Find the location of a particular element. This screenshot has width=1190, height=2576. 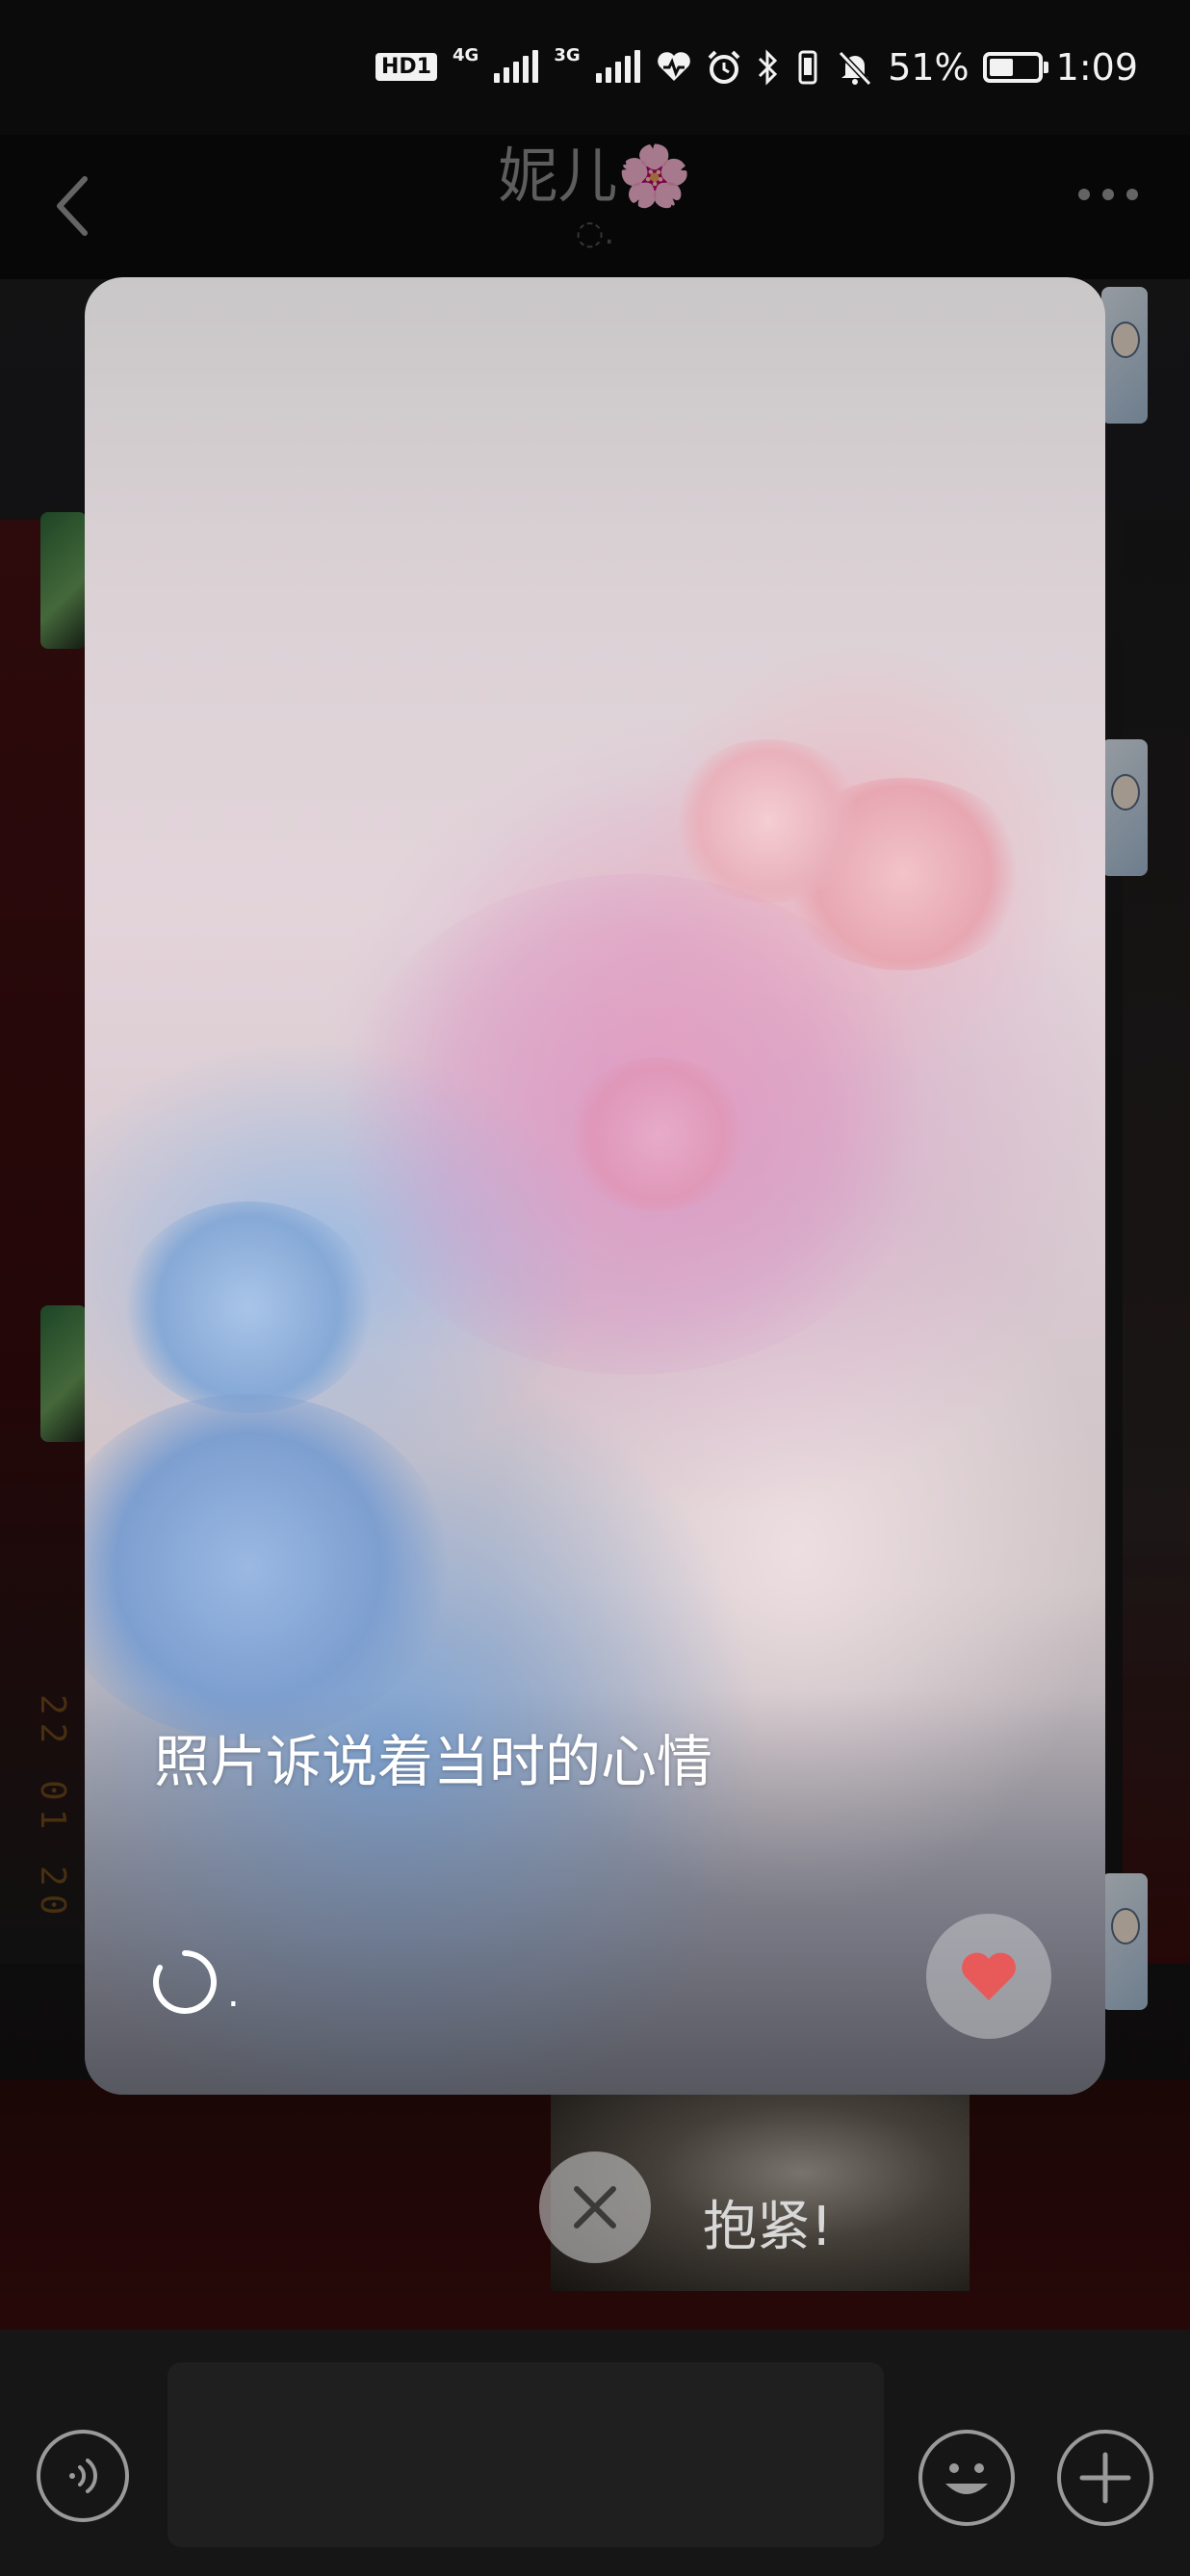

image-caption-text: 抱紧! is located at coordinates (768, 2227).